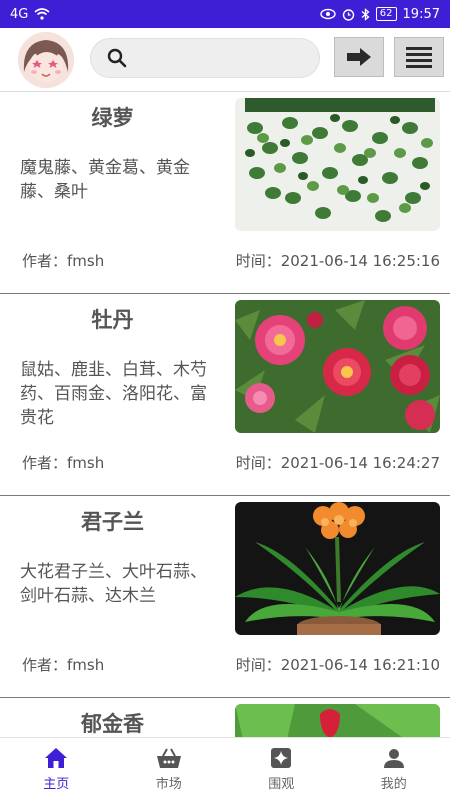  What do you see at coordinates (337, 261) in the screenshot?
I see `item-time: 时间：2021-06-14 16:25:16` at bounding box center [337, 261].